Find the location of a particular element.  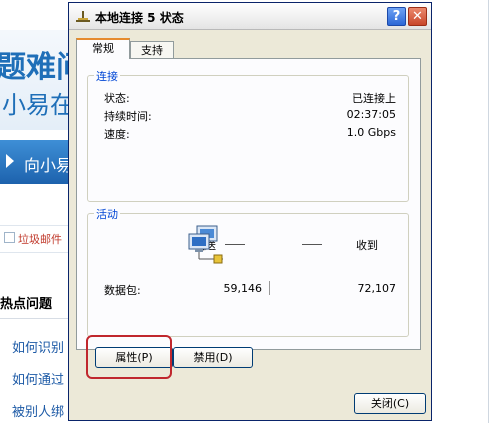

tab-support-label: 支持 is located at coordinates (152, 50).